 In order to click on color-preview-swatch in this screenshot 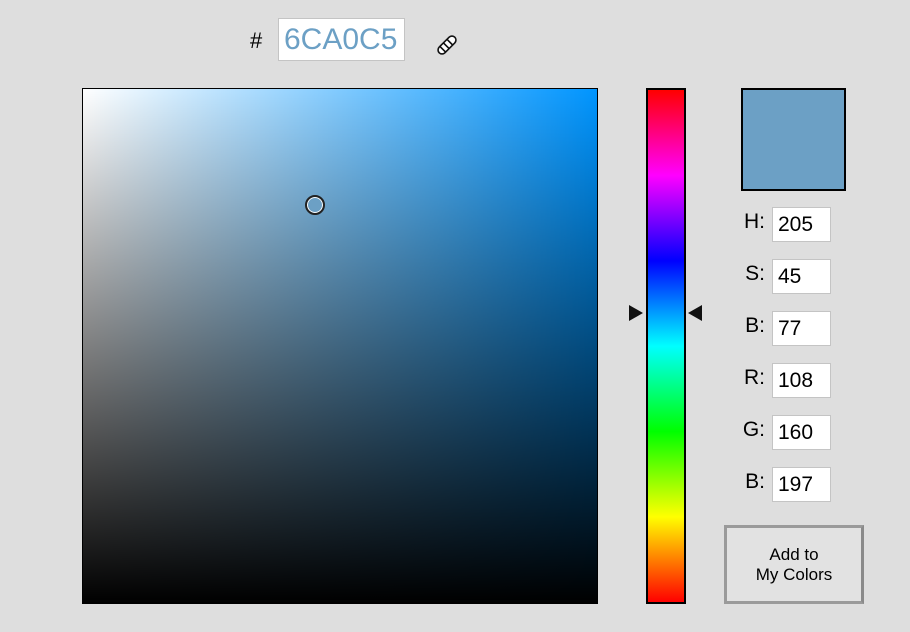, I will do `click(793, 139)`.